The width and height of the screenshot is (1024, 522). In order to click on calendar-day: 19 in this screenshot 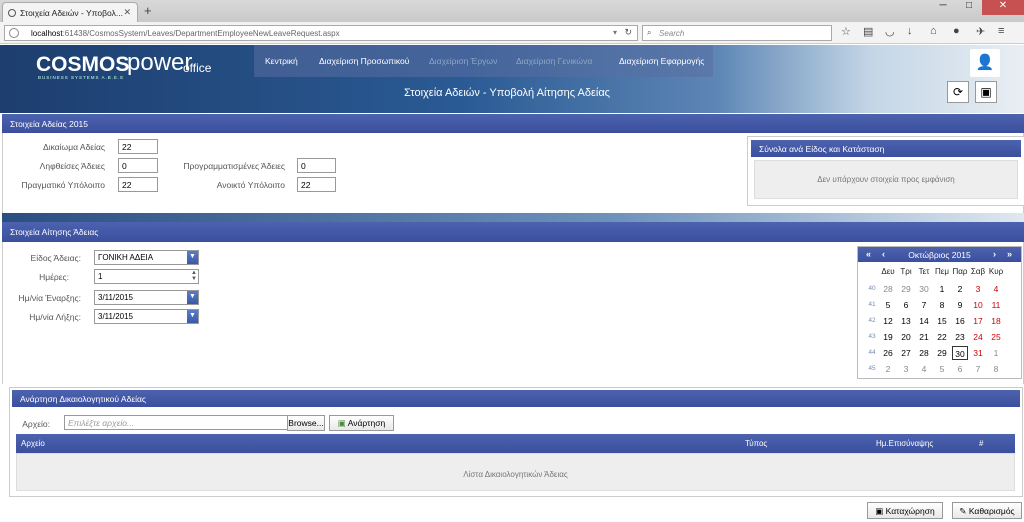, I will do `click(888, 337)`.